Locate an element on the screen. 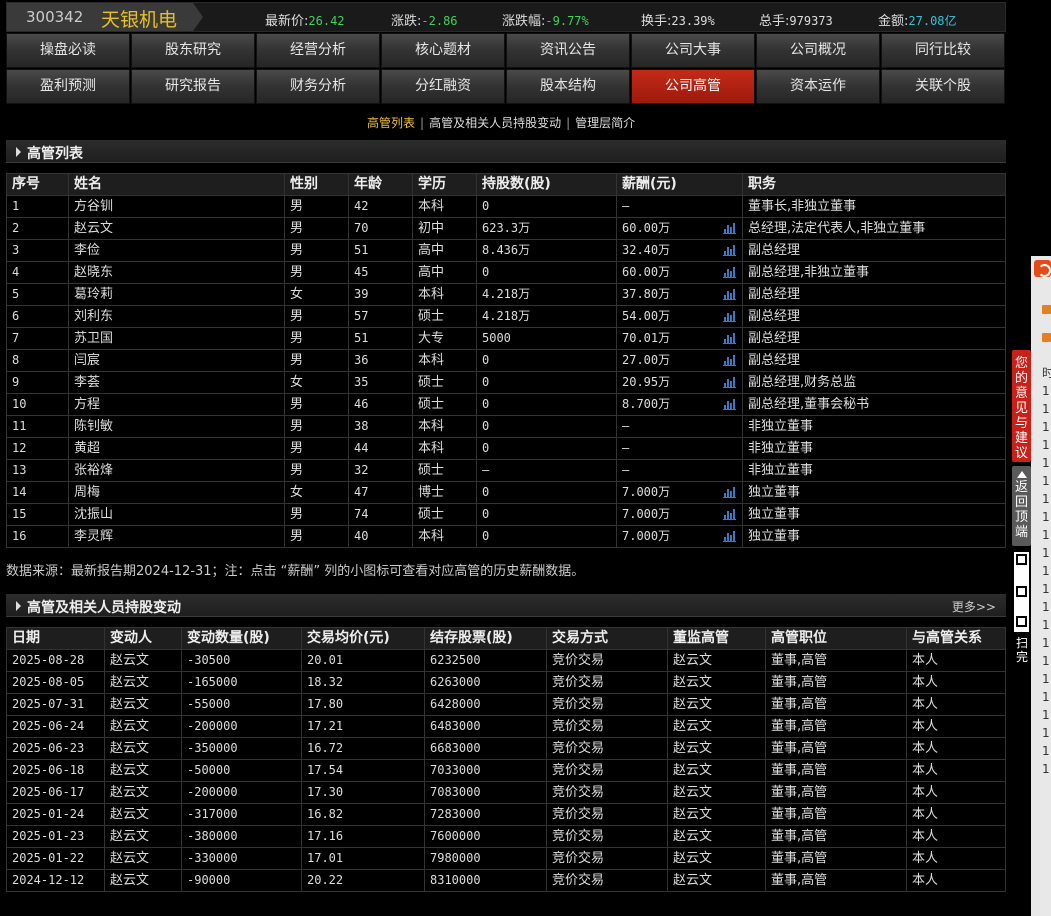  table-cell: 17.16 is located at coordinates (363, 836).